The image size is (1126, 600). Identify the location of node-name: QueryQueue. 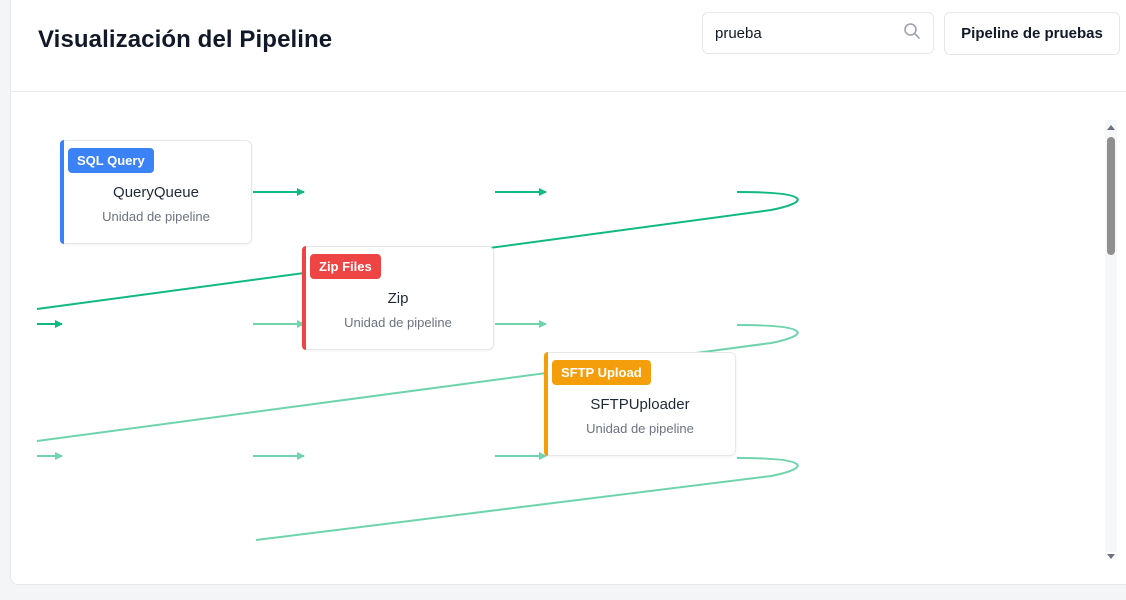
(156, 192).